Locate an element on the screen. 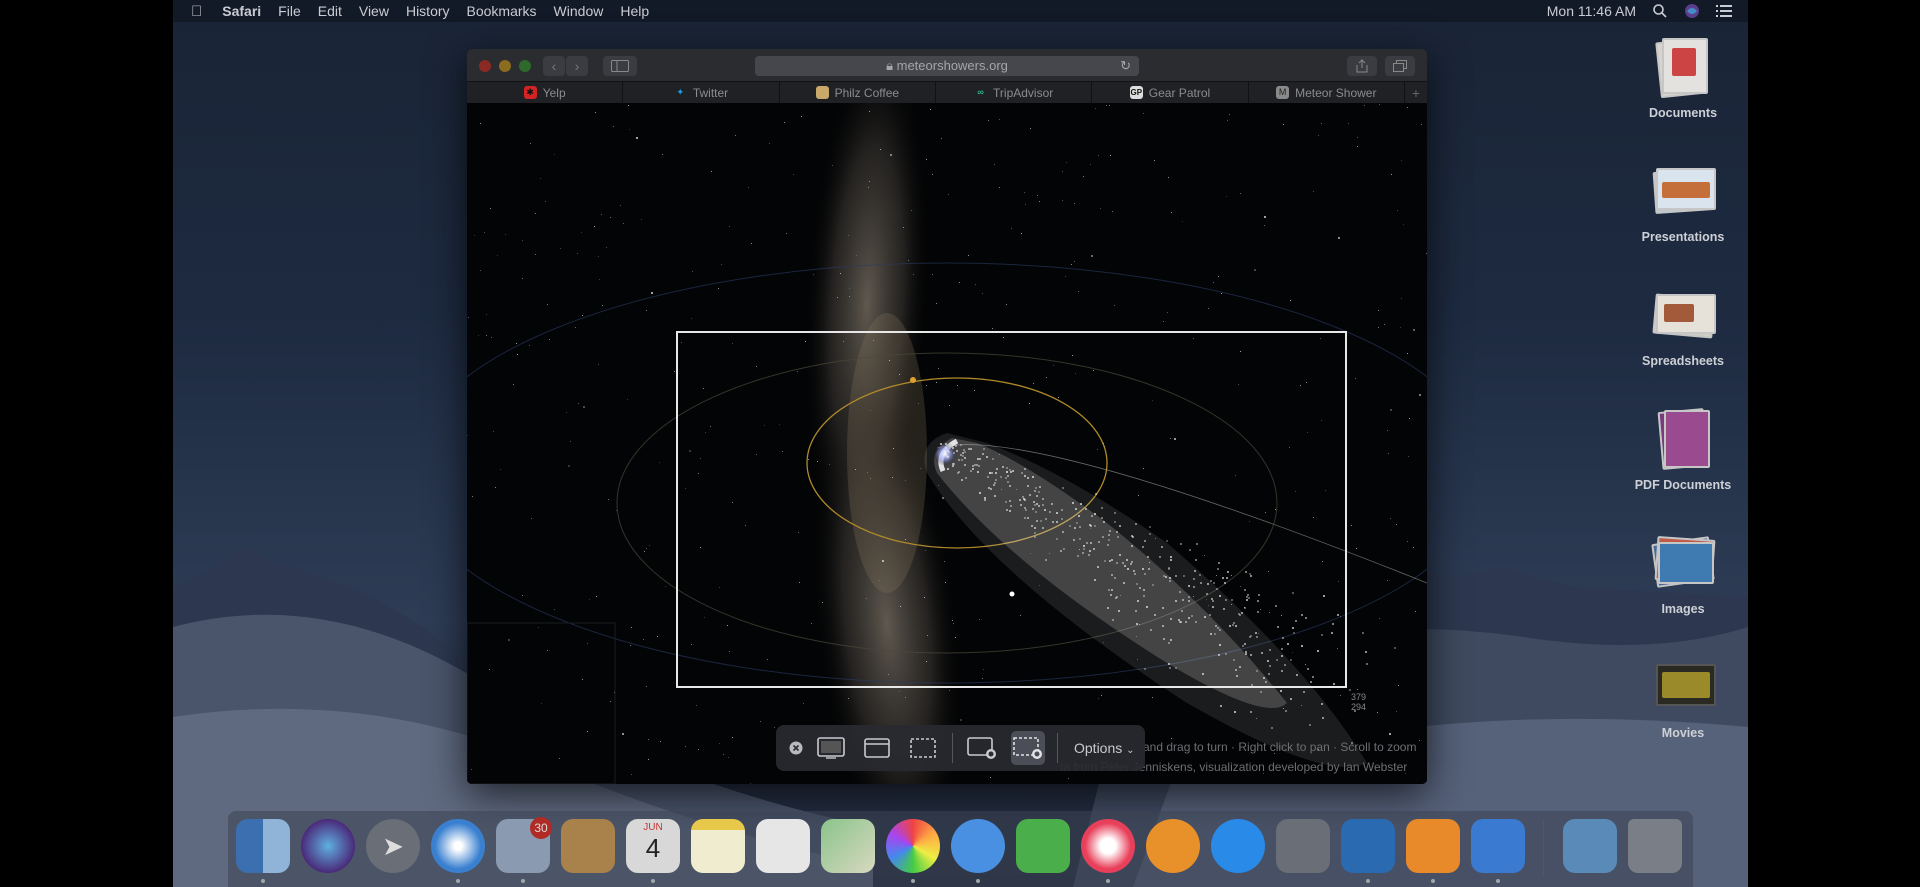  close-screenshot-button is located at coordinates (796, 748).